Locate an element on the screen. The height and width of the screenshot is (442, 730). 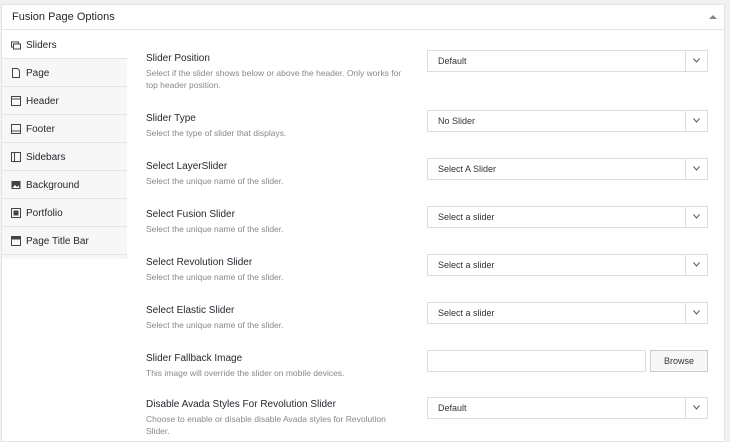
option-title: Slider Type is located at coordinates (171, 118).